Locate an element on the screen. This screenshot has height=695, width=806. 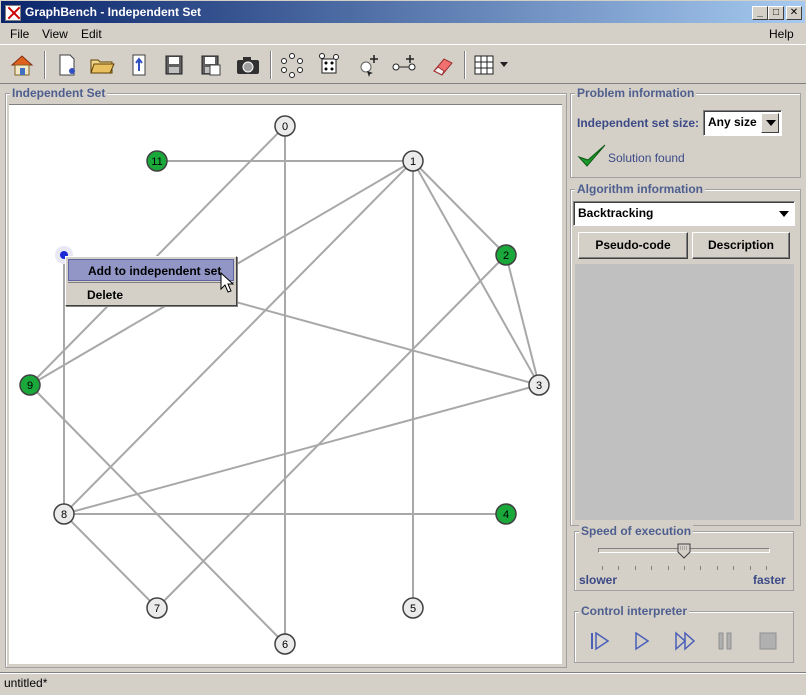
context-menu: Add to independent set Delete is located at coordinates (151, 281).